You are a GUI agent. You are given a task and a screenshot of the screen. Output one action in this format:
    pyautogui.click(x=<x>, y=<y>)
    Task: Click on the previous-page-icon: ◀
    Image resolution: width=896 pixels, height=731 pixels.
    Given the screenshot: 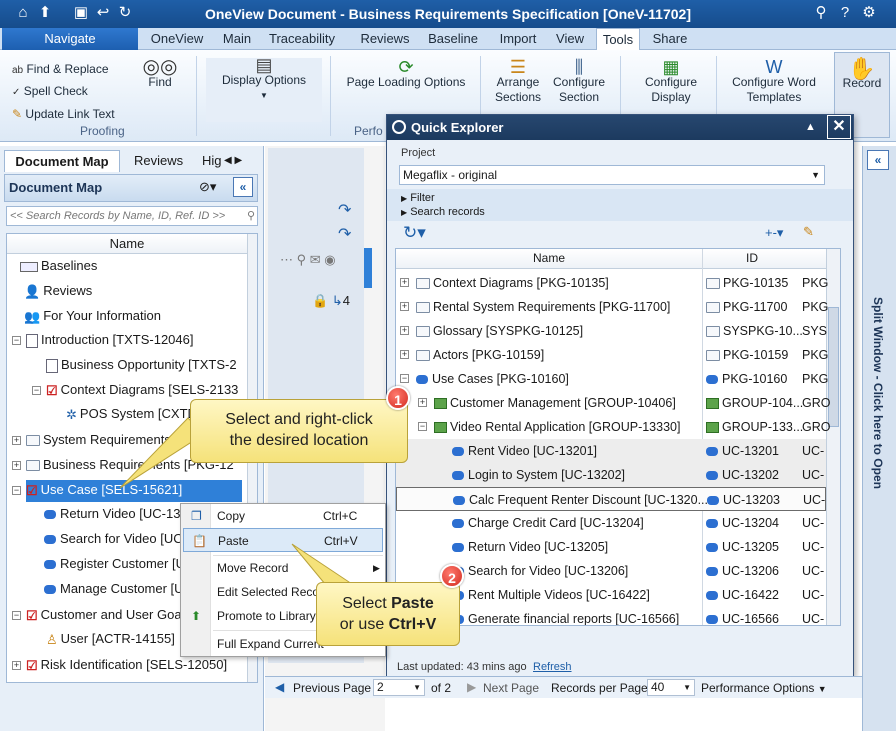 What is the action you would take?
    pyautogui.click(x=279, y=687)
    